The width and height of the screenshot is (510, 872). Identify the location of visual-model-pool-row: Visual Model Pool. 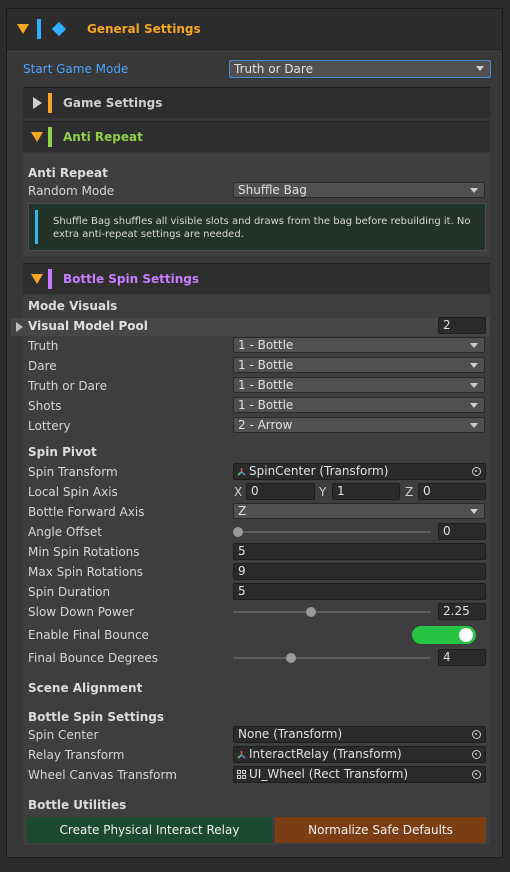
(250, 327).